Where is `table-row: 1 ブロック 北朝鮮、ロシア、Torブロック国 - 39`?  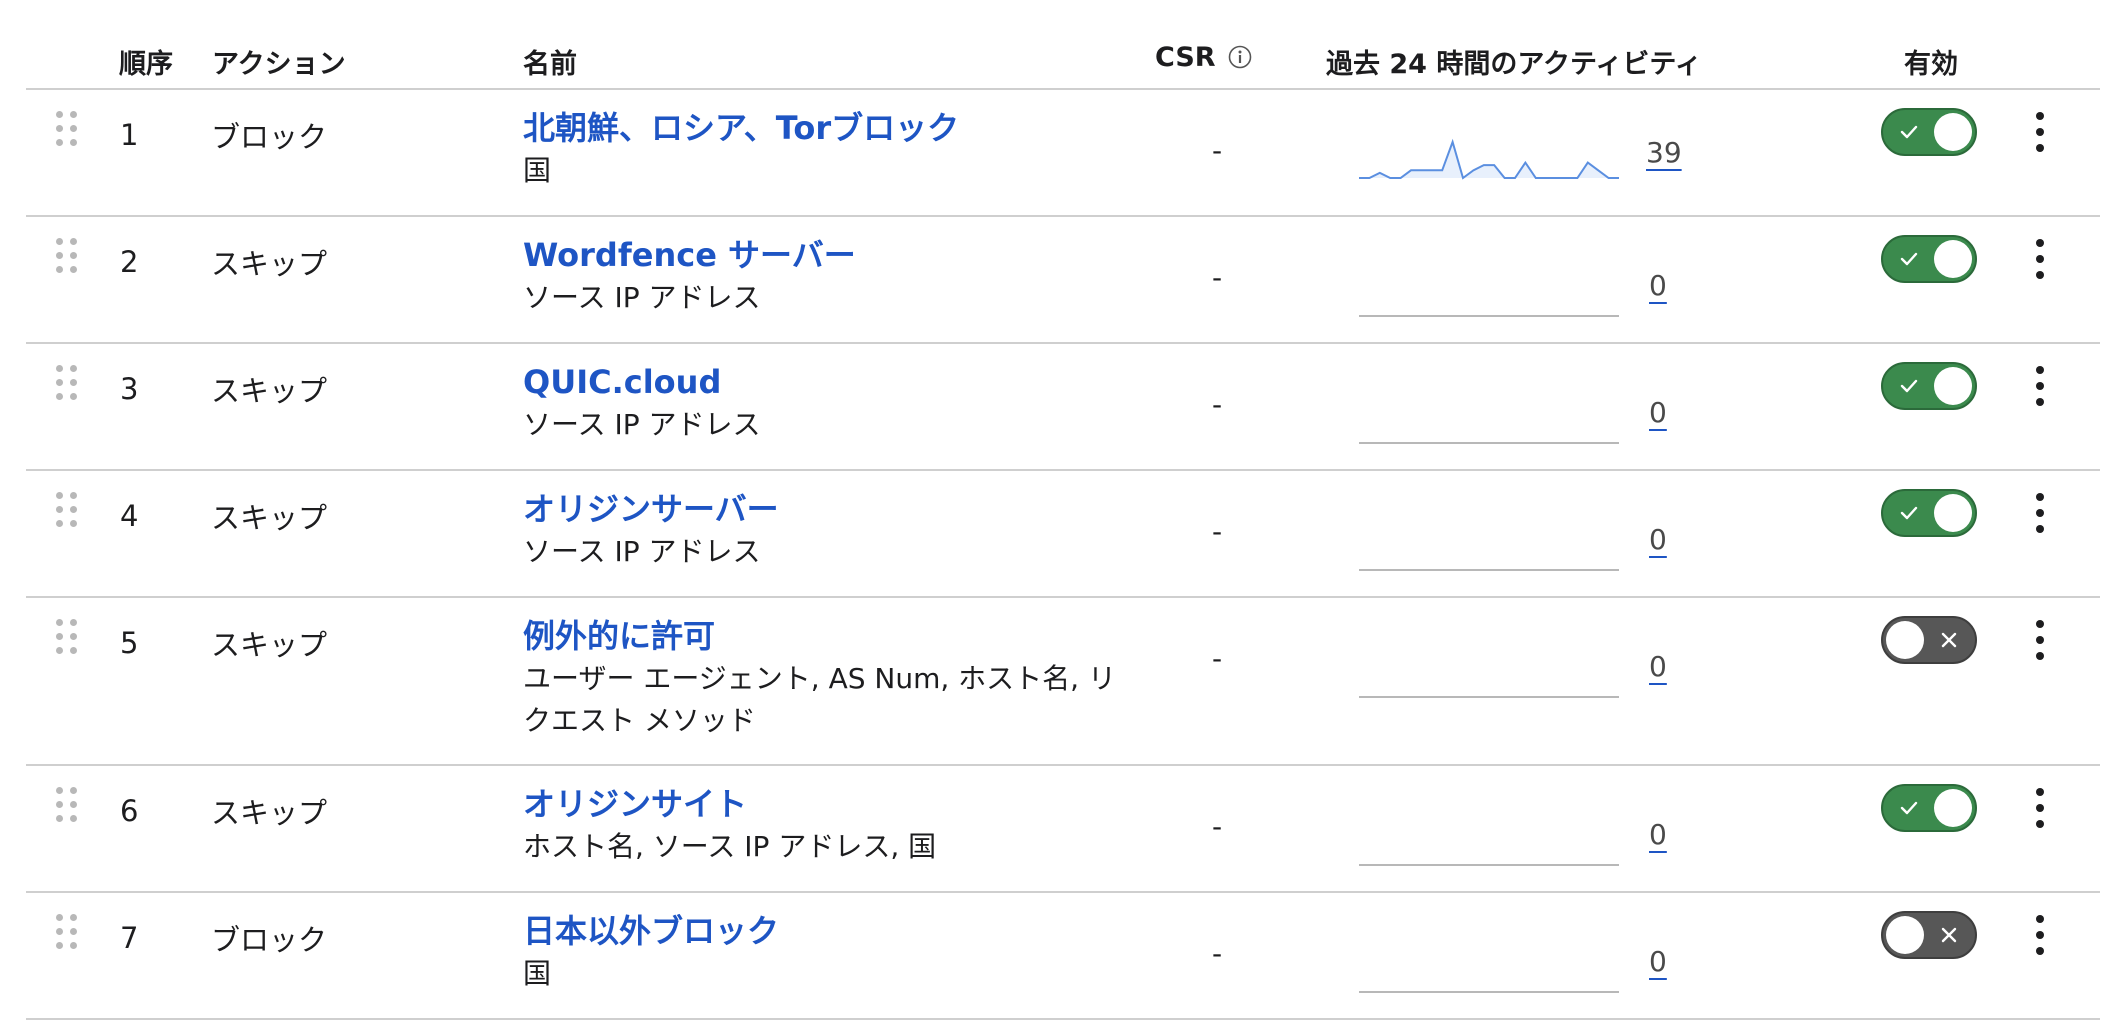
table-row: 1 ブロック 北朝鮮、ロシア、Torブロック国 - 39 is located at coordinates (1063, 153).